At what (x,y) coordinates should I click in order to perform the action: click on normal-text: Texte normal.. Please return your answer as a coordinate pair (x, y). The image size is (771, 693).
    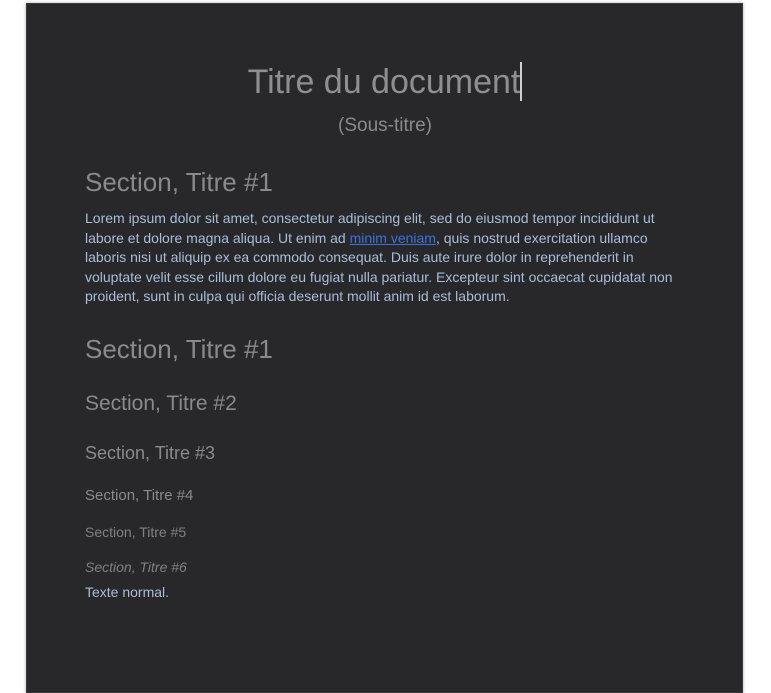
    Looking at the image, I should click on (127, 592).